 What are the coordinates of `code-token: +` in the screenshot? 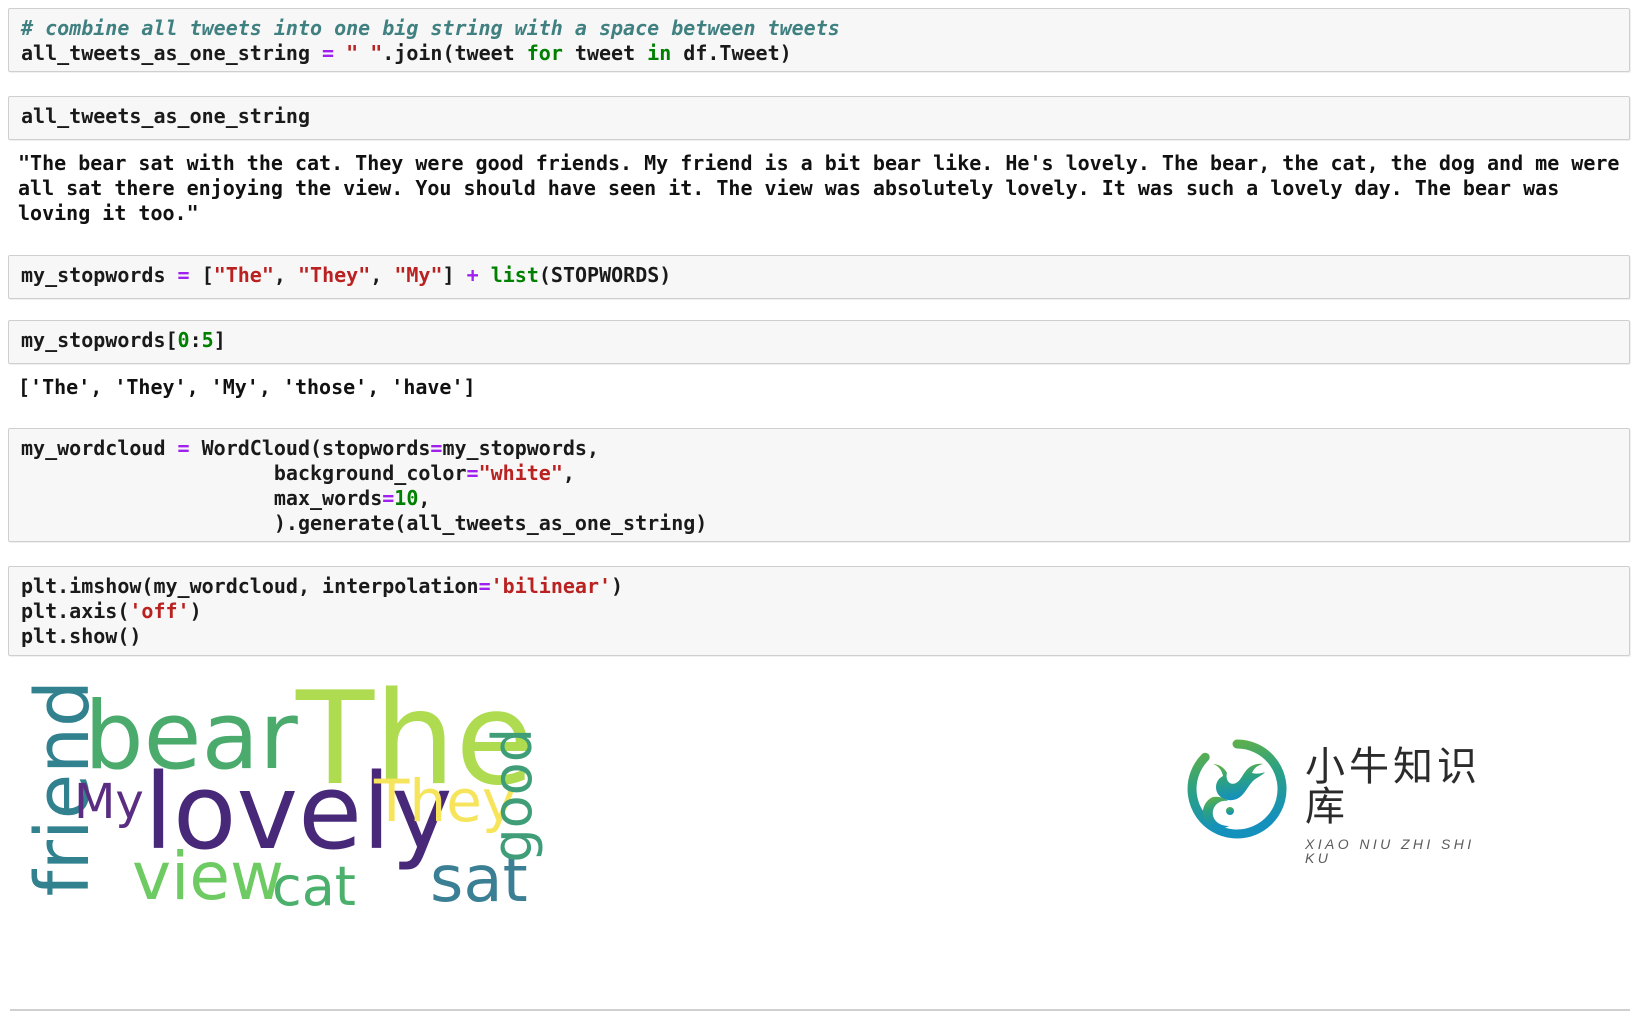 It's located at (472, 275).